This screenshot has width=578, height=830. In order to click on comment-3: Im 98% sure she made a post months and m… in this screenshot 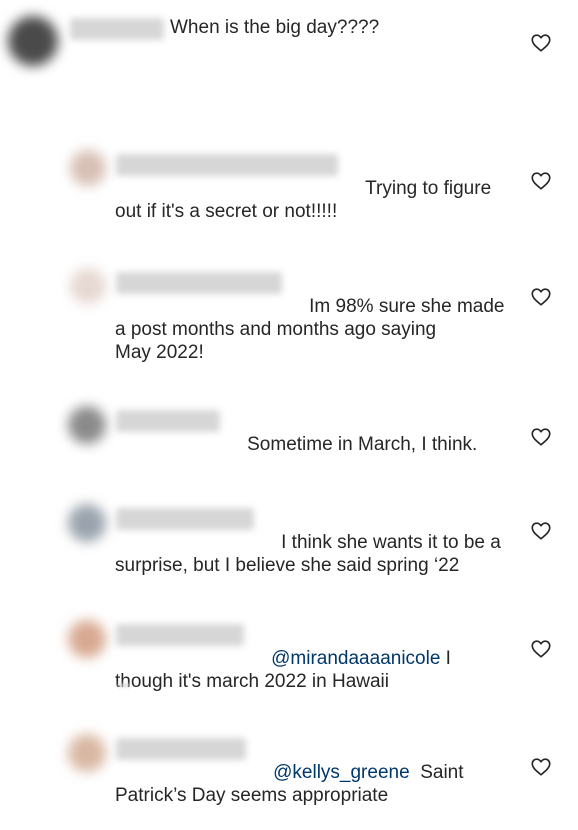, I will do `click(289, 317)`.